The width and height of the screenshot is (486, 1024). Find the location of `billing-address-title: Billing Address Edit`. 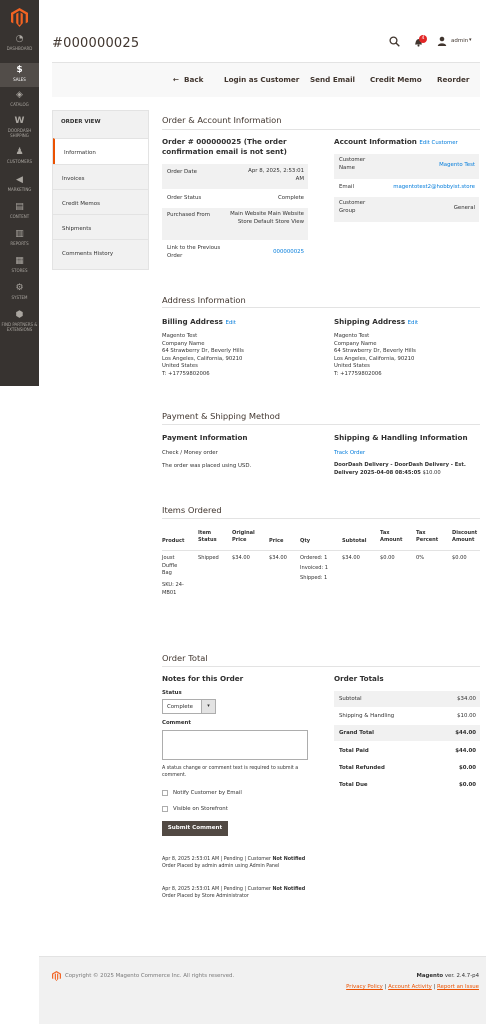

billing-address-title: Billing Address Edit is located at coordinates (199, 321).